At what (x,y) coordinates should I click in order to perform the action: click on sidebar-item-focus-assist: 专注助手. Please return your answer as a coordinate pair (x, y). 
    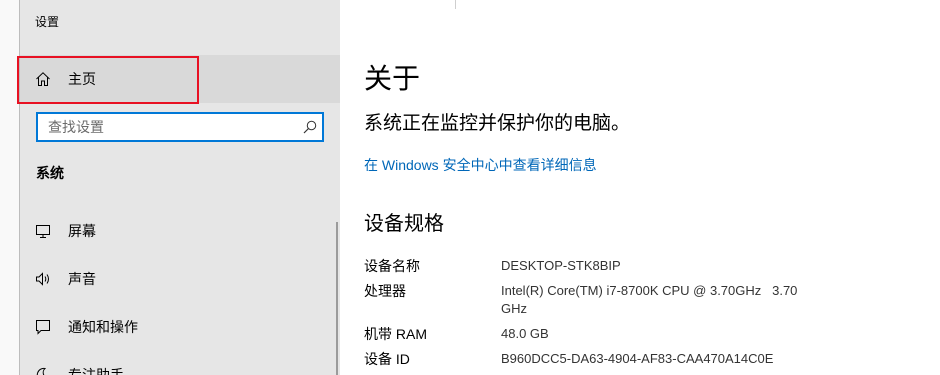
    Looking at the image, I should click on (180, 363).